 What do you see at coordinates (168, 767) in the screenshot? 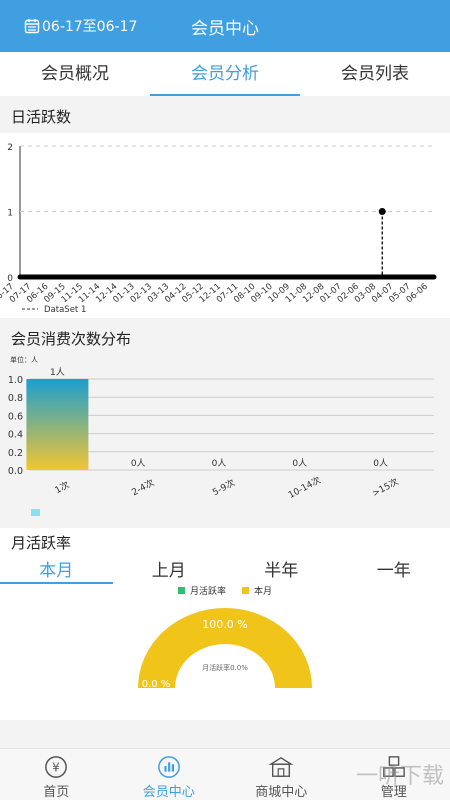
I see `chart-icon` at bounding box center [168, 767].